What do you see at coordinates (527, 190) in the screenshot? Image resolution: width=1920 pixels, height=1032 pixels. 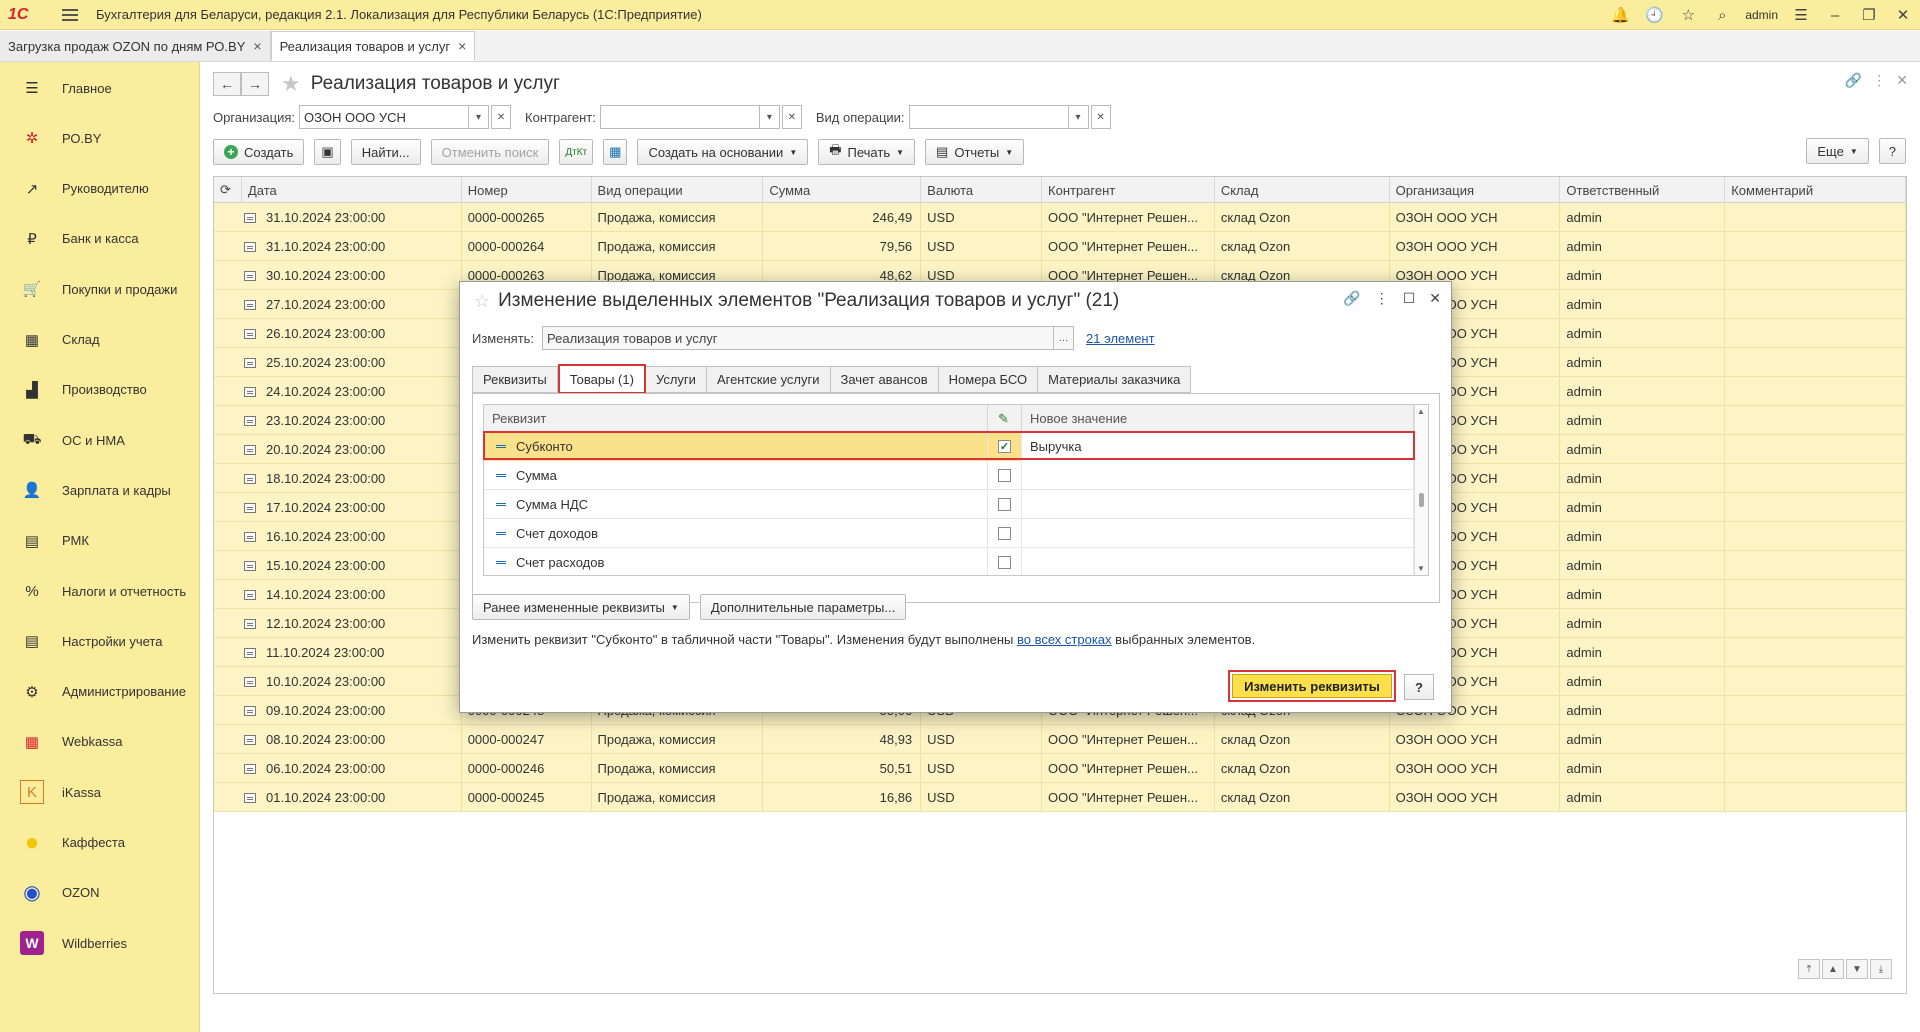 I see `column-header: Номер` at bounding box center [527, 190].